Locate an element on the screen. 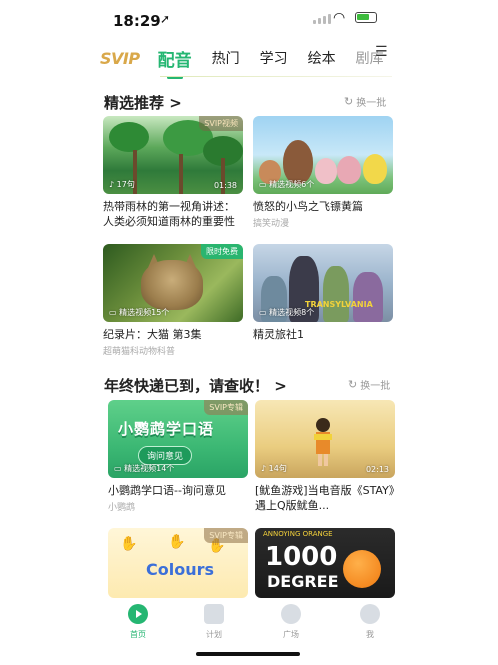 This screenshot has width=498, height=665. sentence-count: ♪ 17句 is located at coordinates (122, 184).